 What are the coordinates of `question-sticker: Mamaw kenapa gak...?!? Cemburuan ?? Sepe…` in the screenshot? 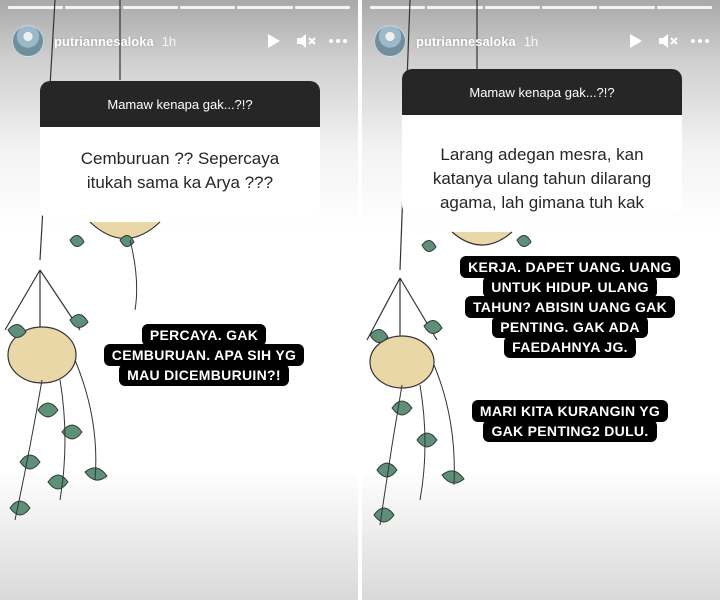 It's located at (180, 150).